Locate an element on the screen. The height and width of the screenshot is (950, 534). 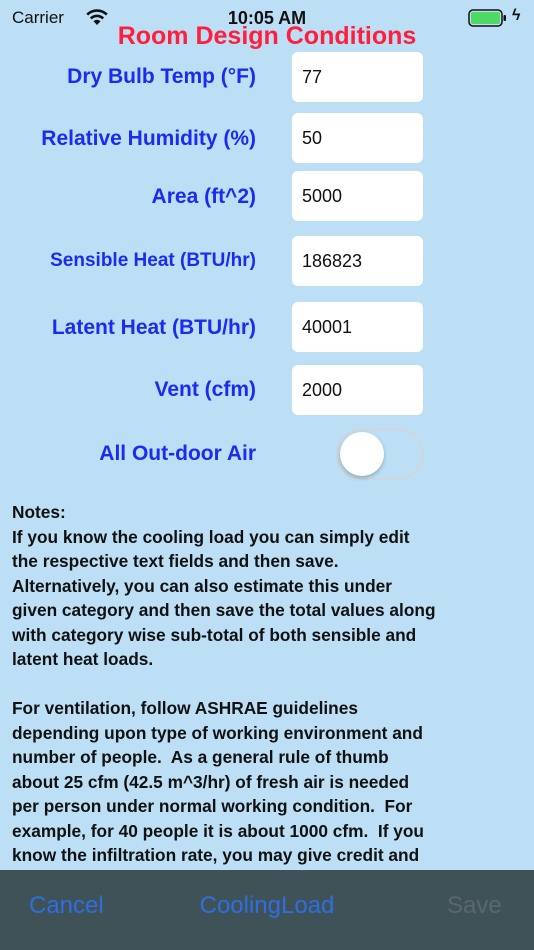
dry-bulb-temp-input is located at coordinates (357, 77).